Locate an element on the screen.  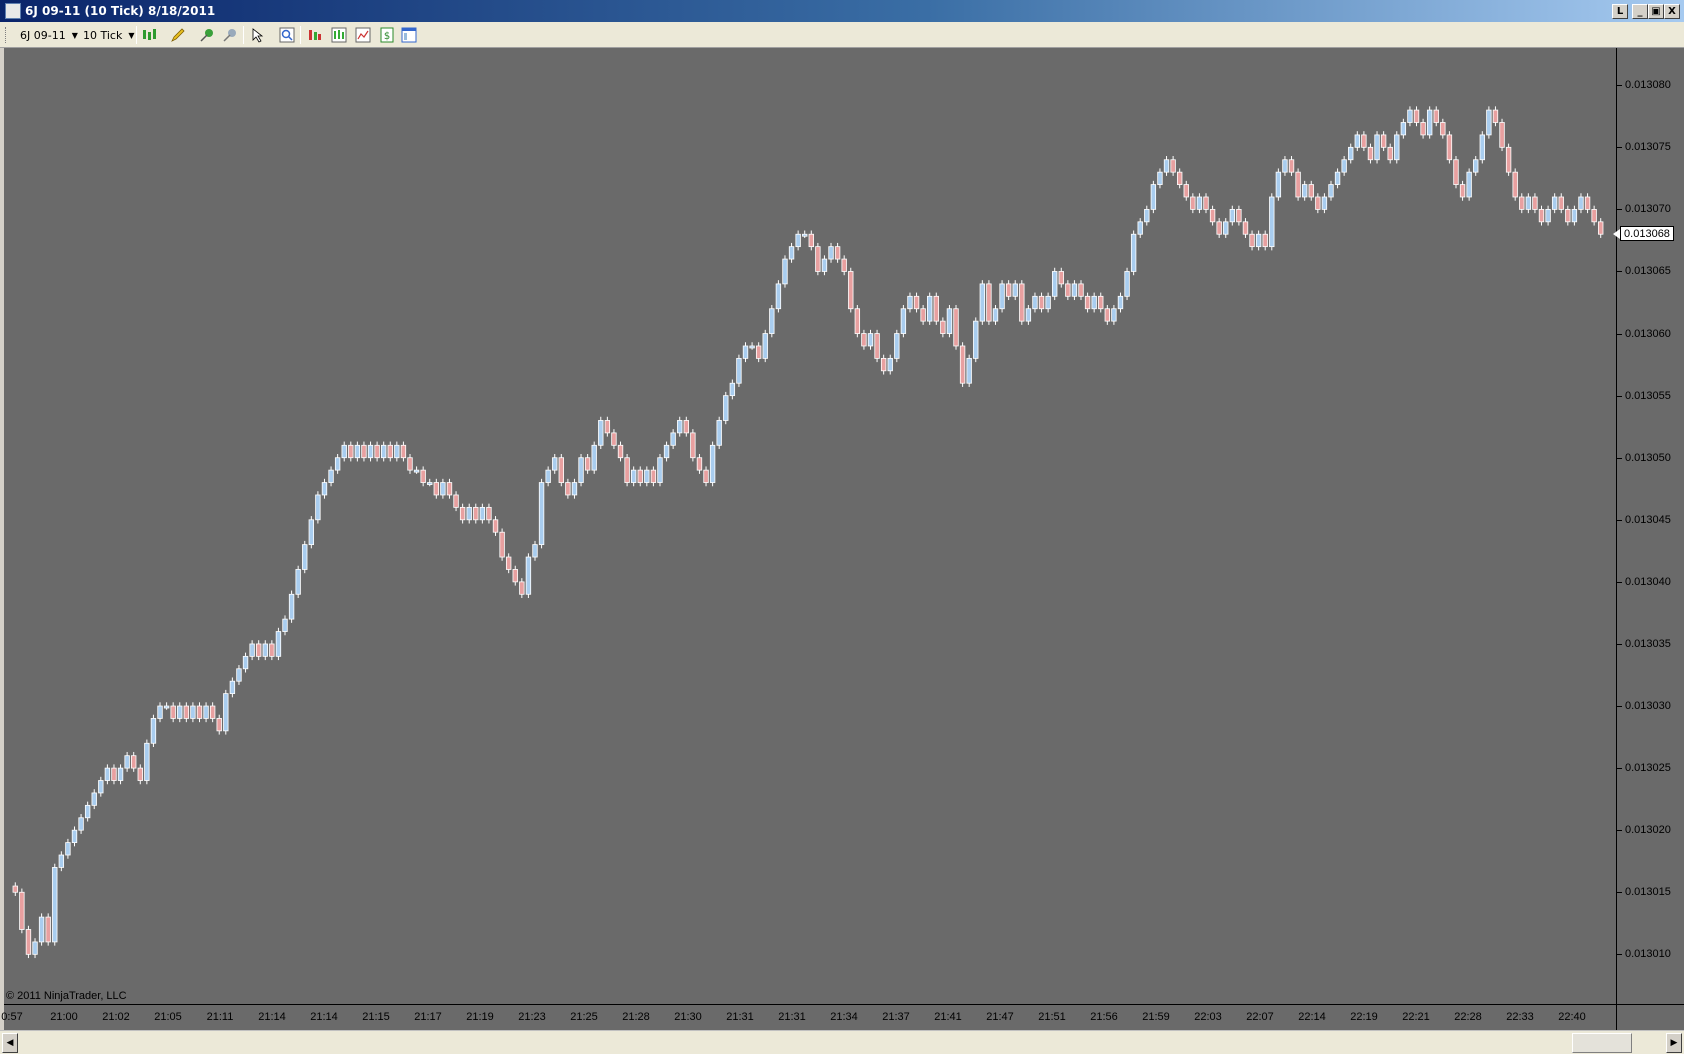
restore-left-button: L is located at coordinates (1620, 11).